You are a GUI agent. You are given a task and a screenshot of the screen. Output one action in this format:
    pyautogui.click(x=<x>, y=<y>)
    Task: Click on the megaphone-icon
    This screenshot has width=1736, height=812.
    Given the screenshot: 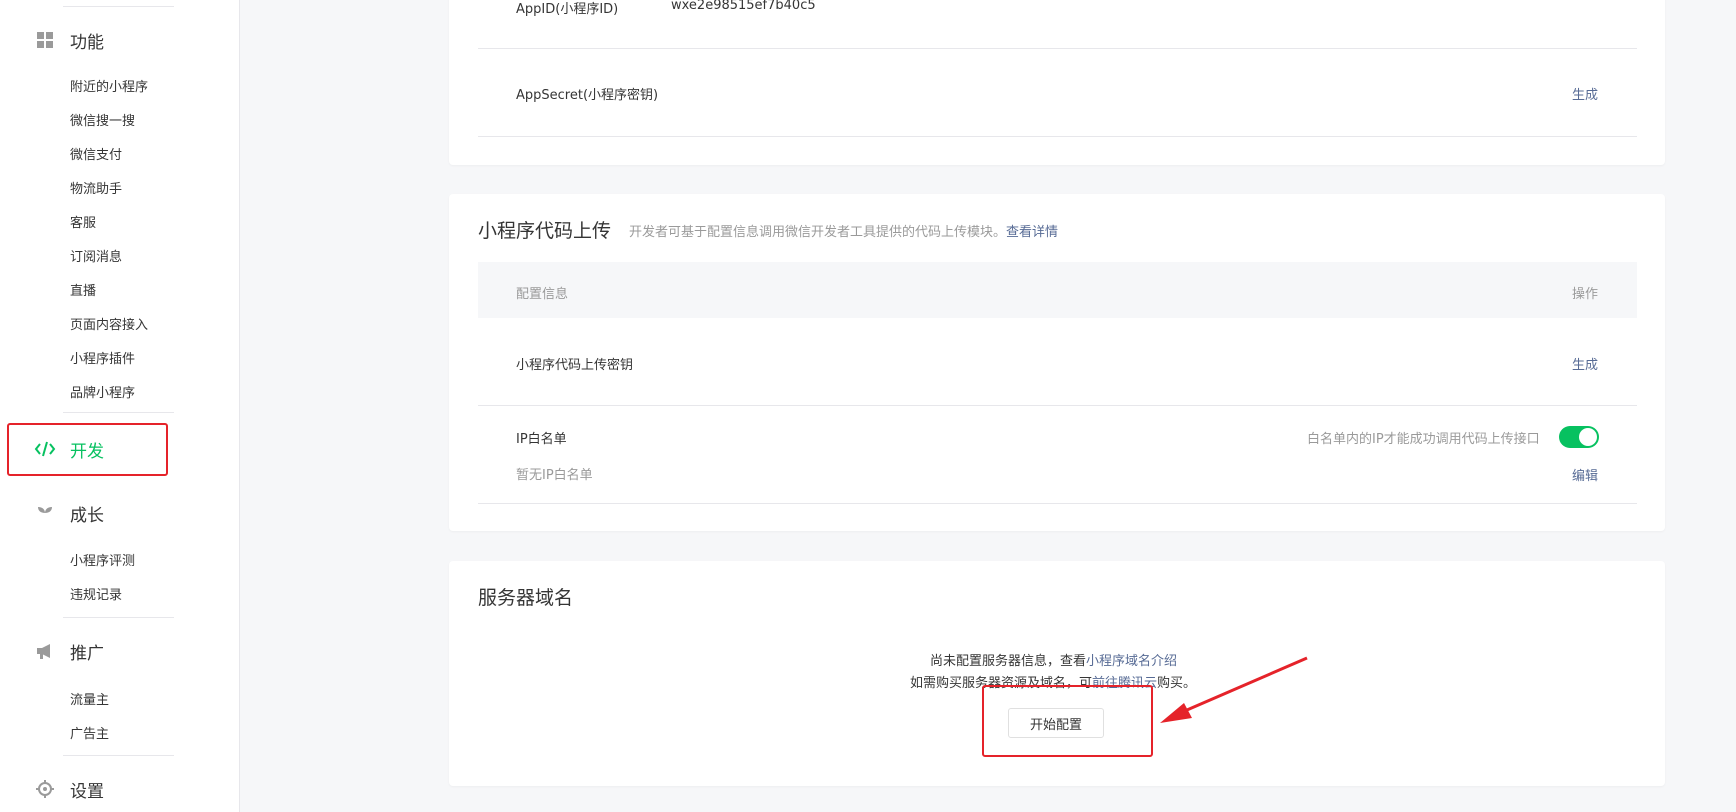 What is the action you would take?
    pyautogui.click(x=45, y=651)
    